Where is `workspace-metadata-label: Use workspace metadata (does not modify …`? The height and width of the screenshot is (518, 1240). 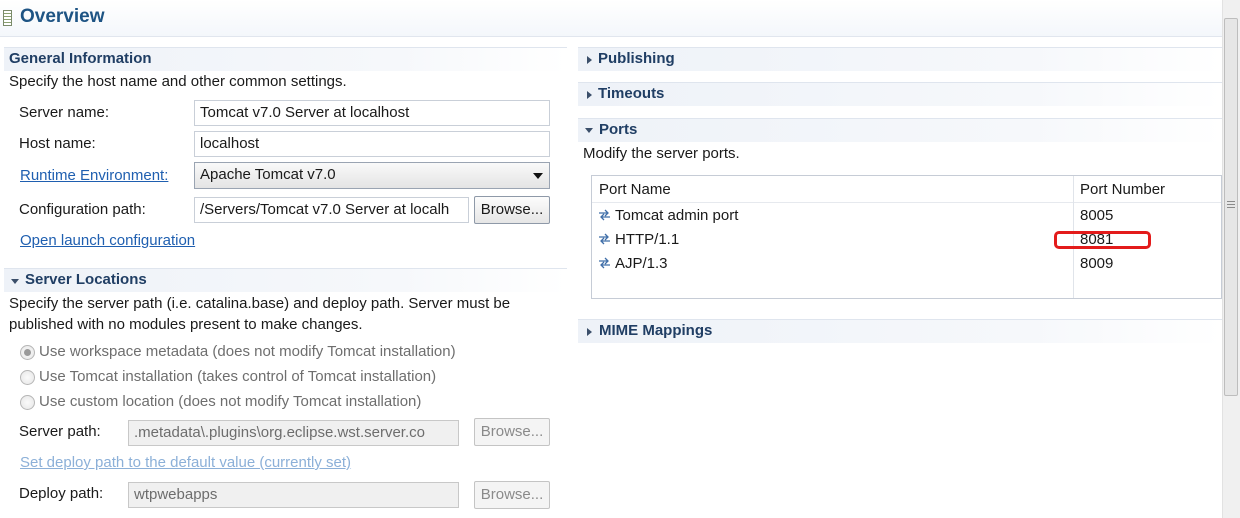
workspace-metadata-label: Use workspace metadata (does not modify … is located at coordinates (247, 351).